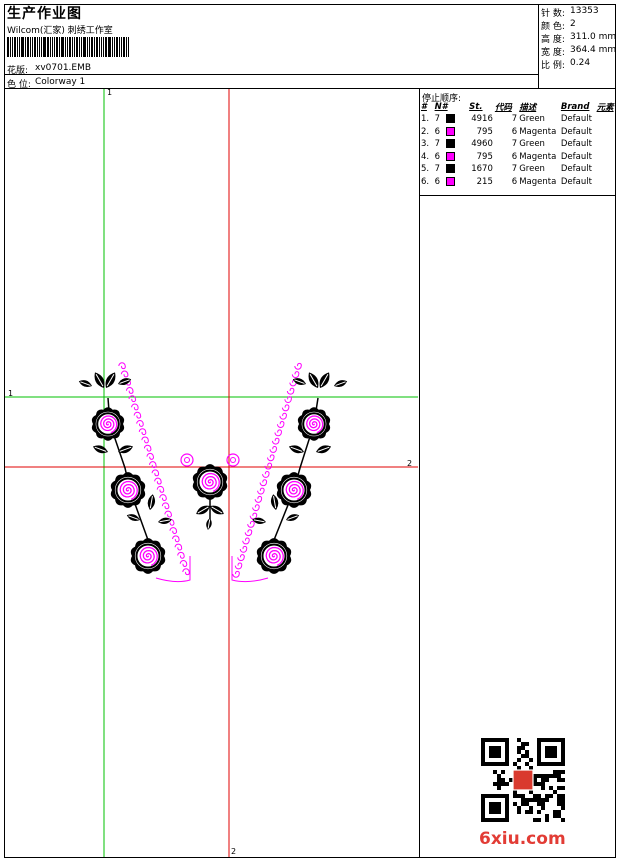 The width and height of the screenshot is (620, 860). What do you see at coordinates (425, 119) in the screenshot?
I see `row-index: 1.` at bounding box center [425, 119].